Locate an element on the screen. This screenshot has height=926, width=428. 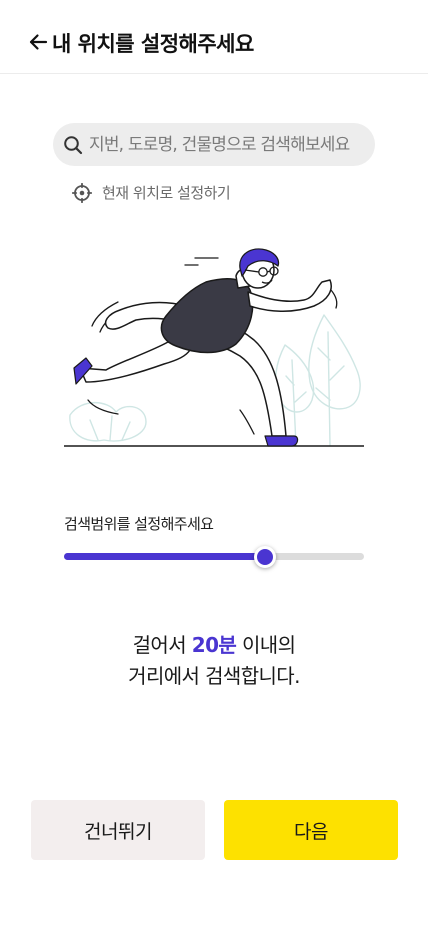
back-button is located at coordinates (38, 42).